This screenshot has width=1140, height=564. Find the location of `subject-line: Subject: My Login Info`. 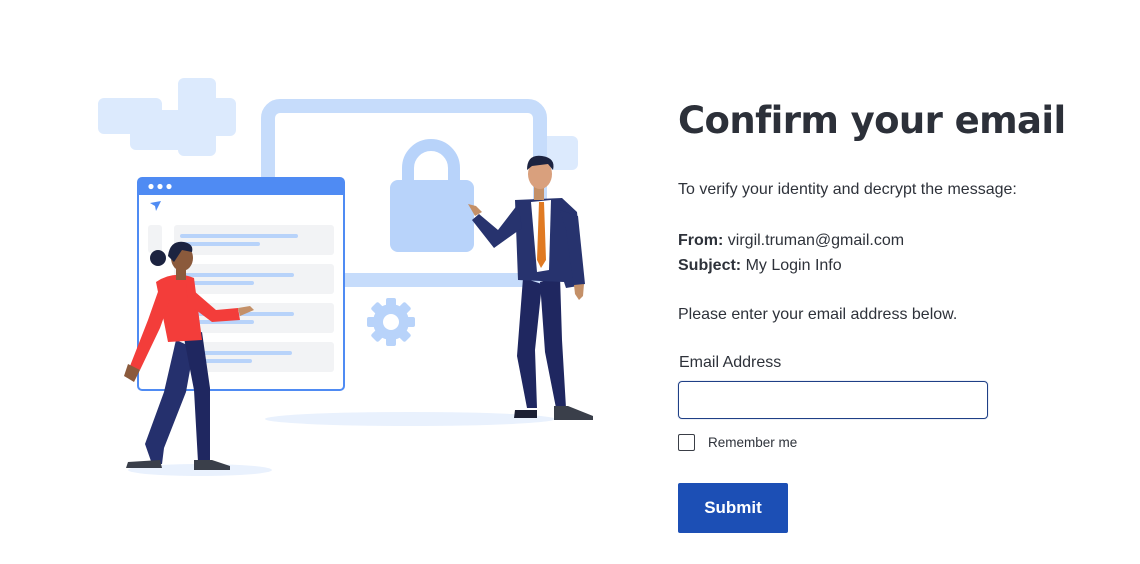

subject-line: Subject: My Login Info is located at coordinates (878, 265).